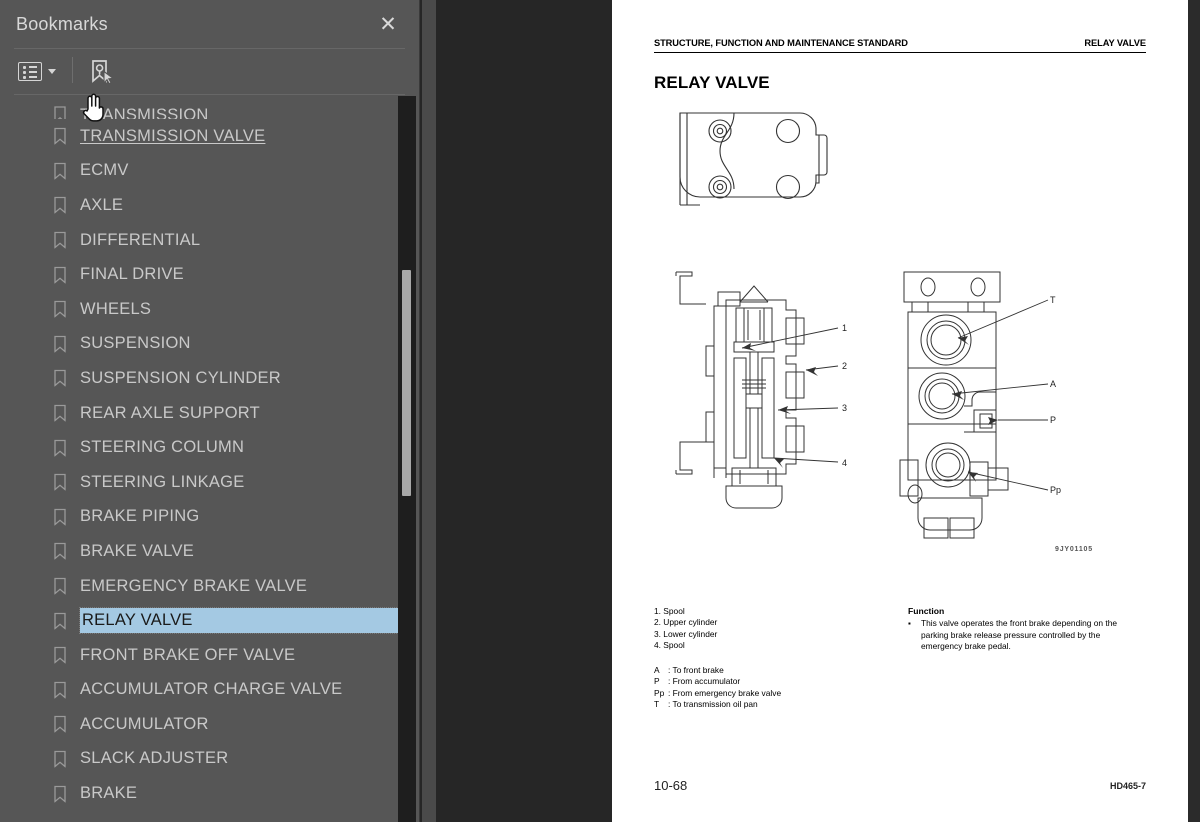  What do you see at coordinates (1194, 411) in the screenshot?
I see `page-right-edge` at bounding box center [1194, 411].